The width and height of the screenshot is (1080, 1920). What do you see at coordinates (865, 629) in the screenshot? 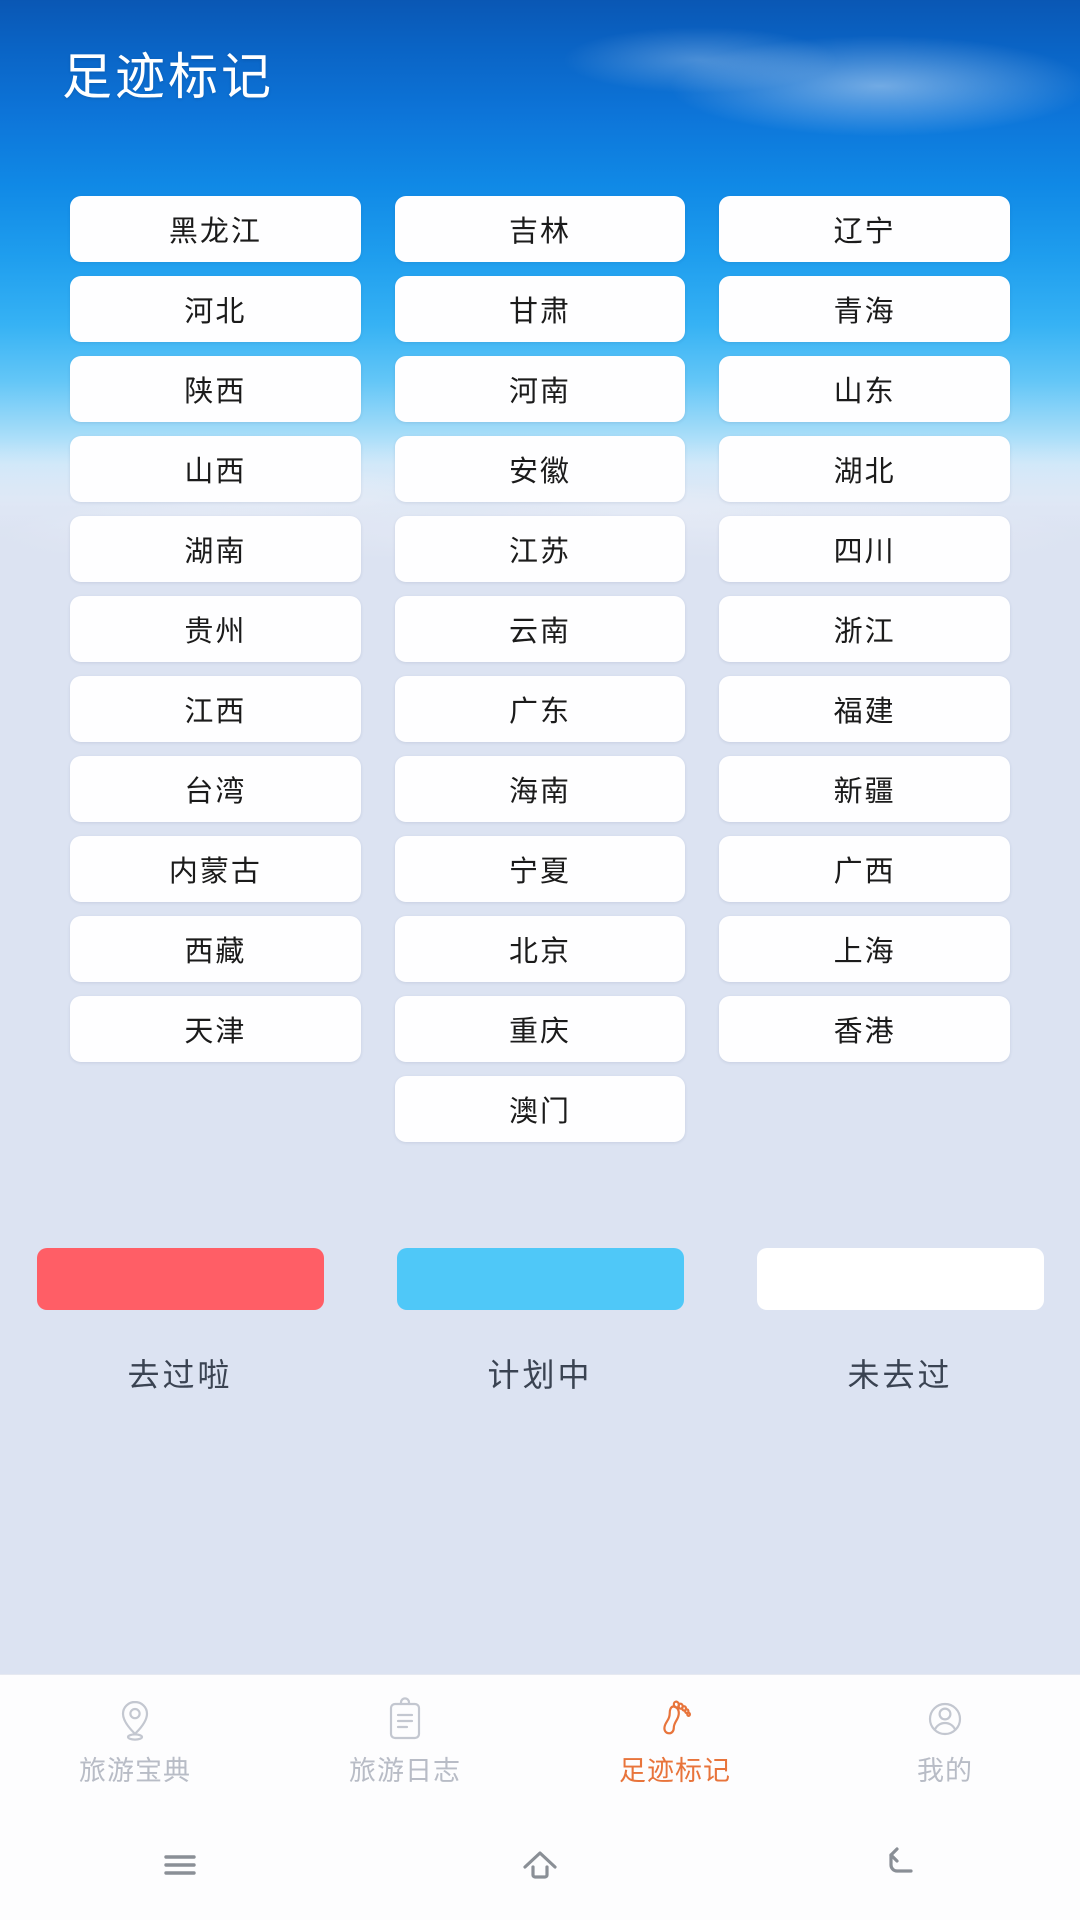
I see `province-button: 浙江` at bounding box center [865, 629].